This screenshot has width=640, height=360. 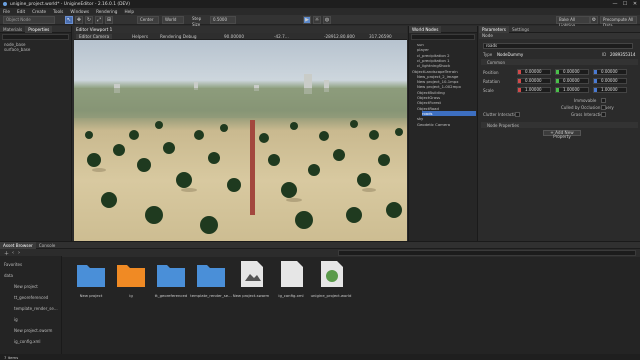 I want to click on menu-file: File, so click(x=6, y=11).